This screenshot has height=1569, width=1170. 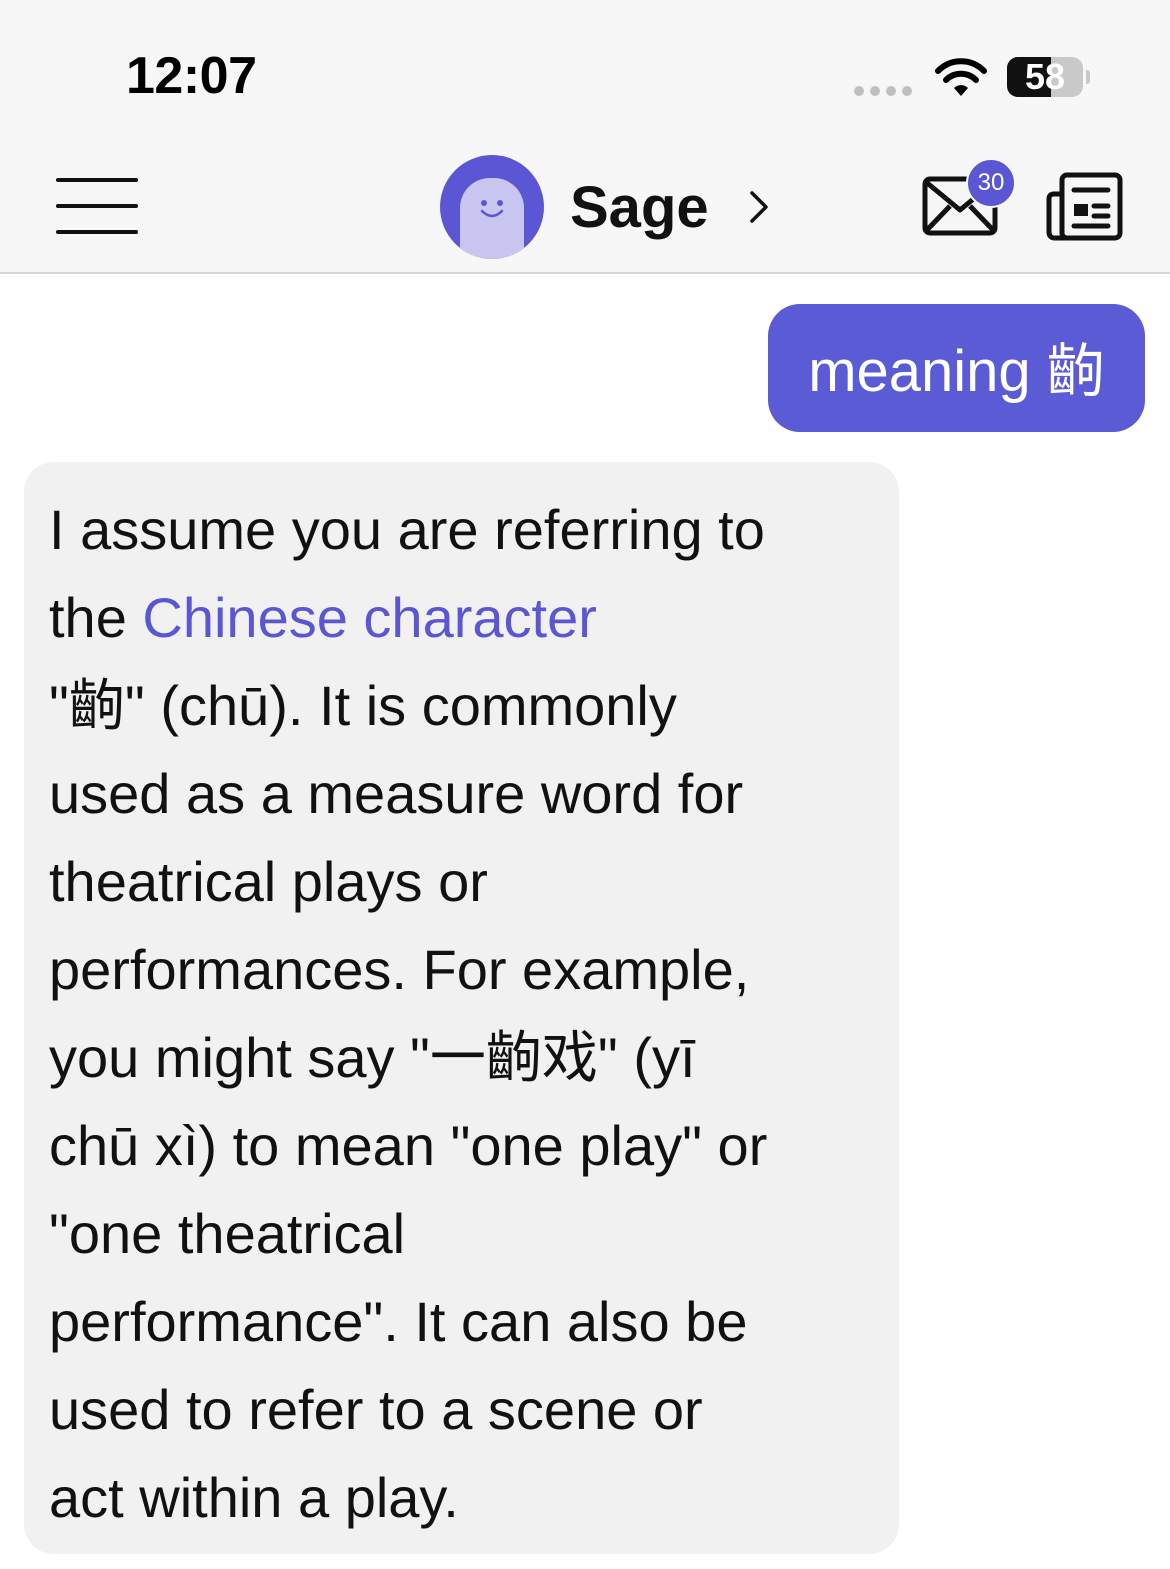 What do you see at coordinates (758, 207) in the screenshot?
I see `chevron-right-icon` at bounding box center [758, 207].